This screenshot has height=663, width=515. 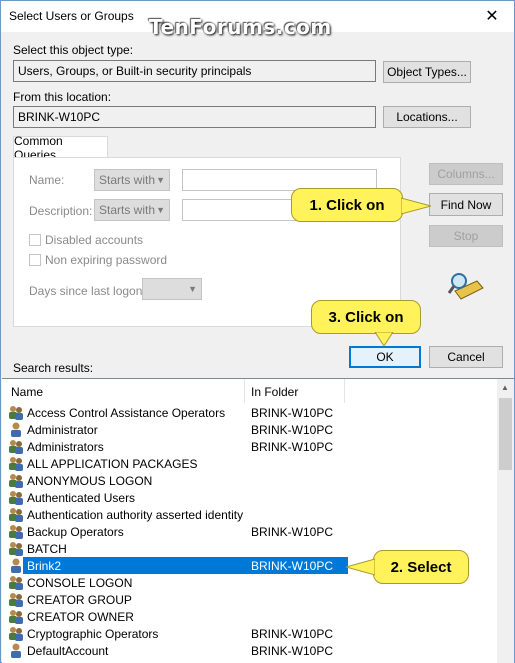 I want to click on name-query-label: Name:, so click(x=47, y=180).